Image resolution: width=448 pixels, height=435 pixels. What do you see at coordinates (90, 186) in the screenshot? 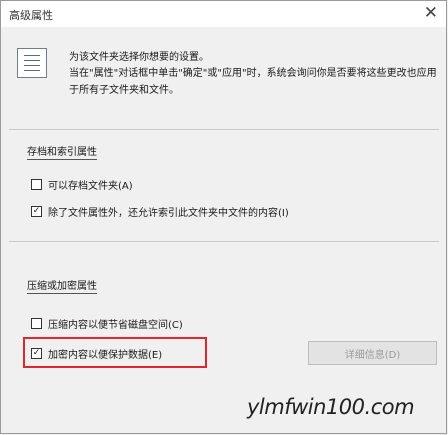
I see `archive-label: 可以存档文件夹(A)` at bounding box center [90, 186].